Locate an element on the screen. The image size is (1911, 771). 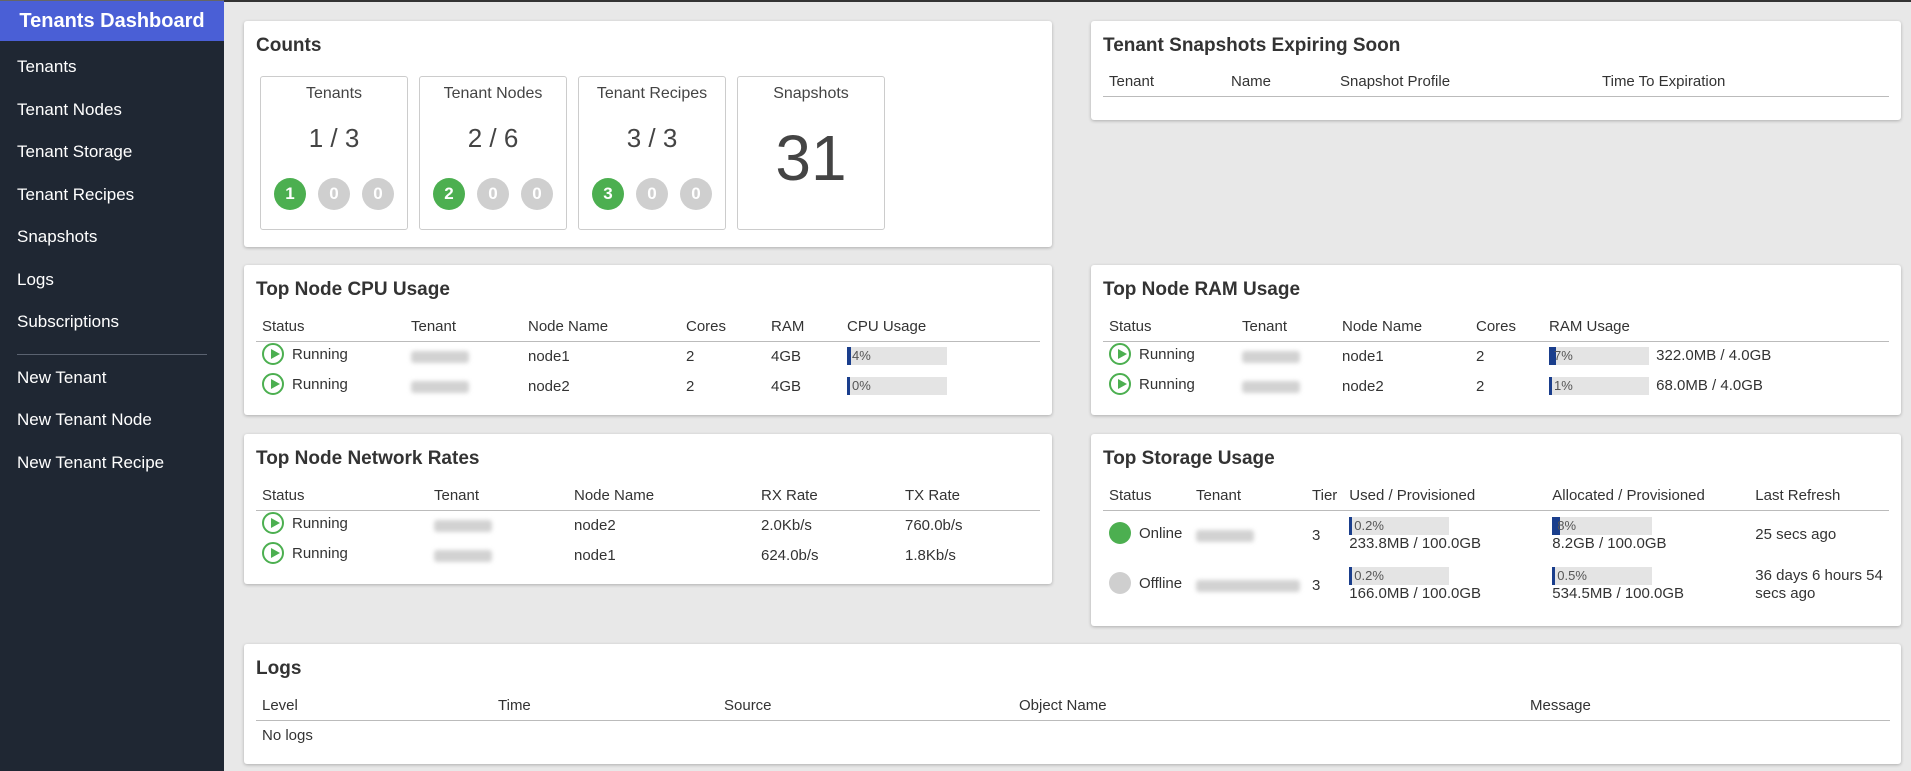
used-detail: 166.0MB / 100.0GB is located at coordinates (1415, 594).